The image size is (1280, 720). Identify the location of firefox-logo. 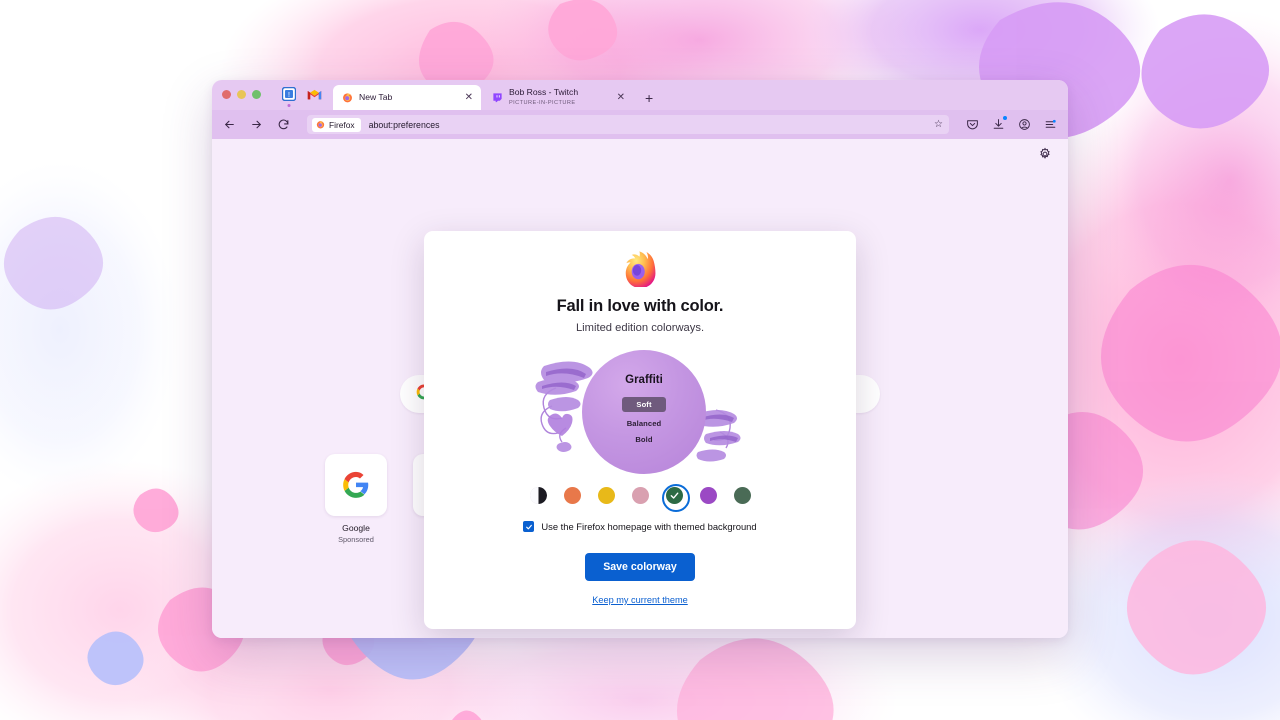
(640, 269).